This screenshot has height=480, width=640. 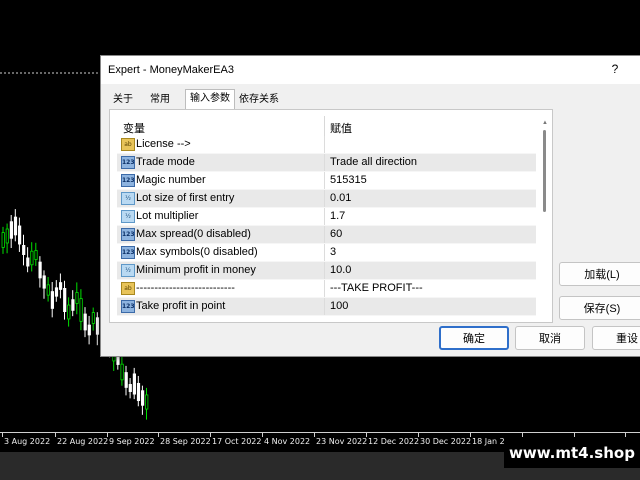 I want to click on parameter-name: Minimum profit in money, so click(x=196, y=270).